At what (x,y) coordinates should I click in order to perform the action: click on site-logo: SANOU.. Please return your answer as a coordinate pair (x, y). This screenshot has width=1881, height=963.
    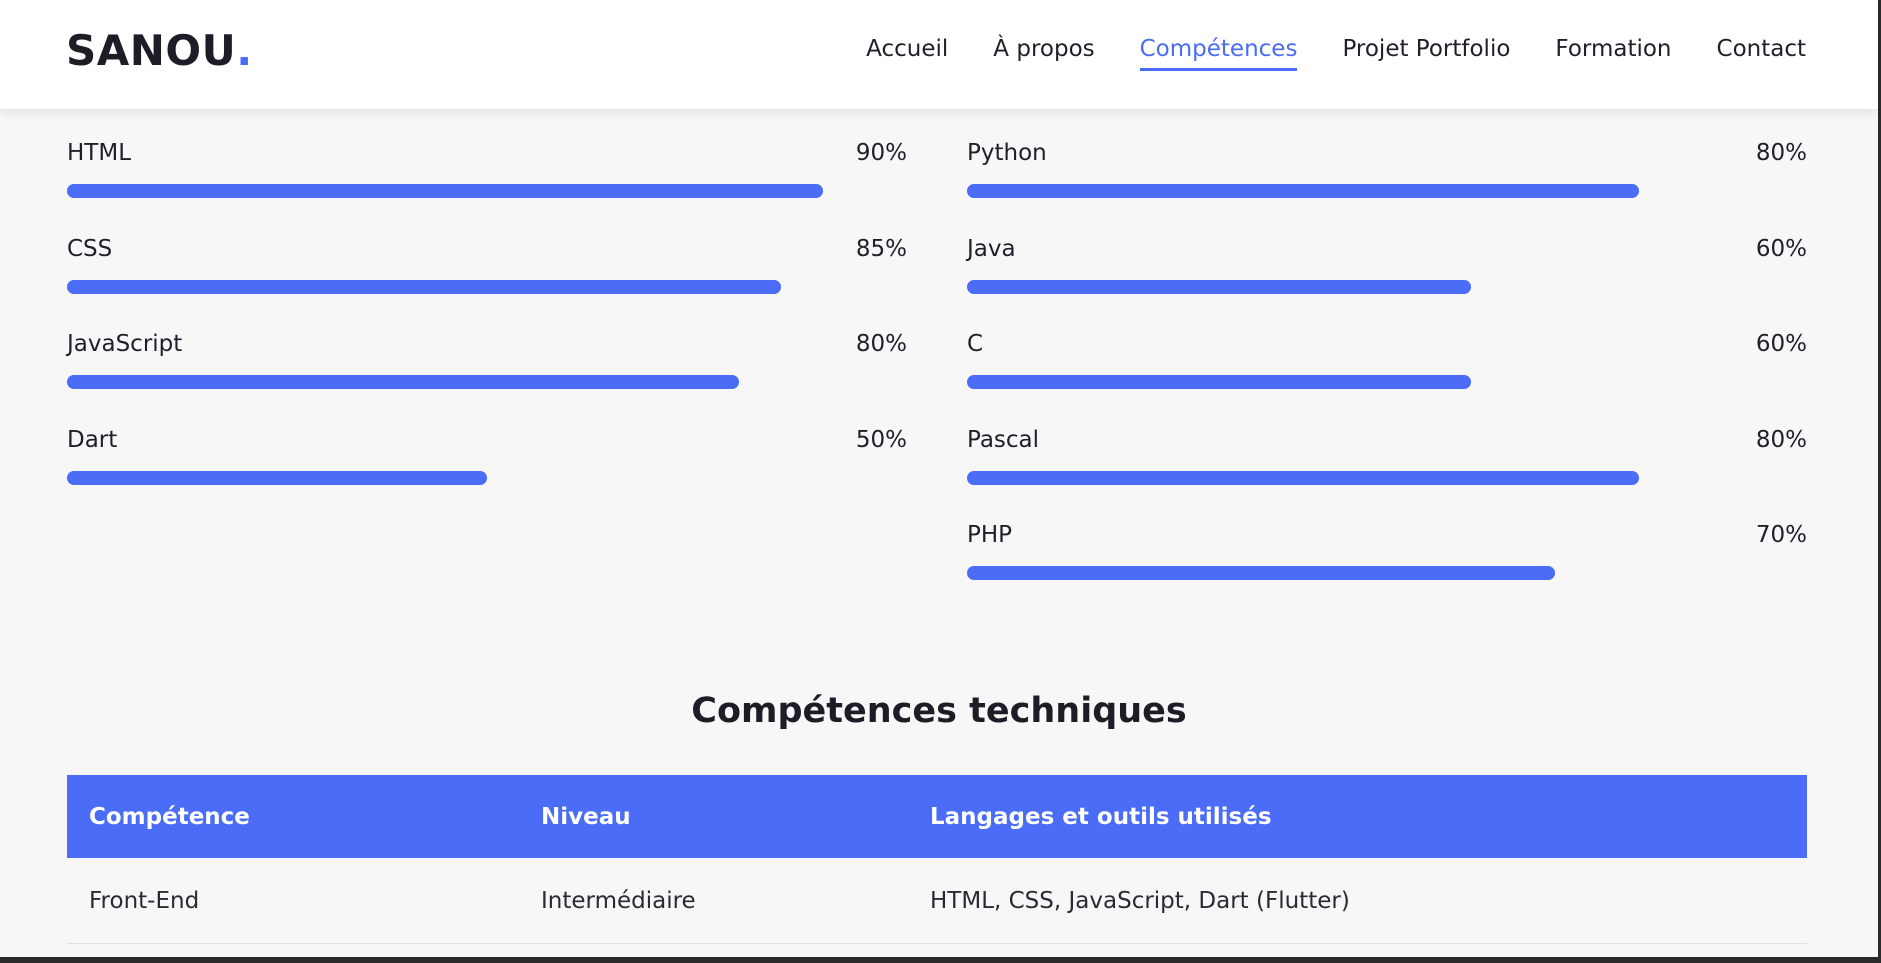
    Looking at the image, I should click on (159, 50).